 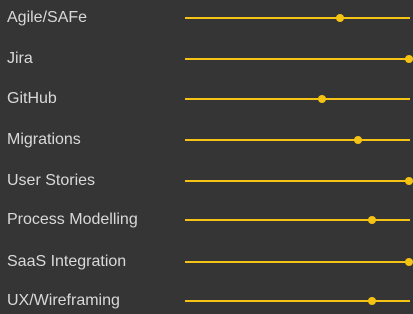 I want to click on skill-row-ux-wireframing: UX/Wireframing, so click(x=206, y=301).